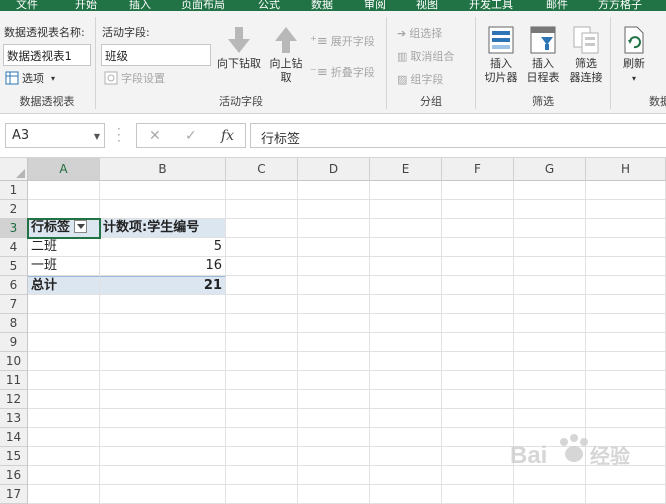  I want to click on row-header: 16, so click(14, 475).